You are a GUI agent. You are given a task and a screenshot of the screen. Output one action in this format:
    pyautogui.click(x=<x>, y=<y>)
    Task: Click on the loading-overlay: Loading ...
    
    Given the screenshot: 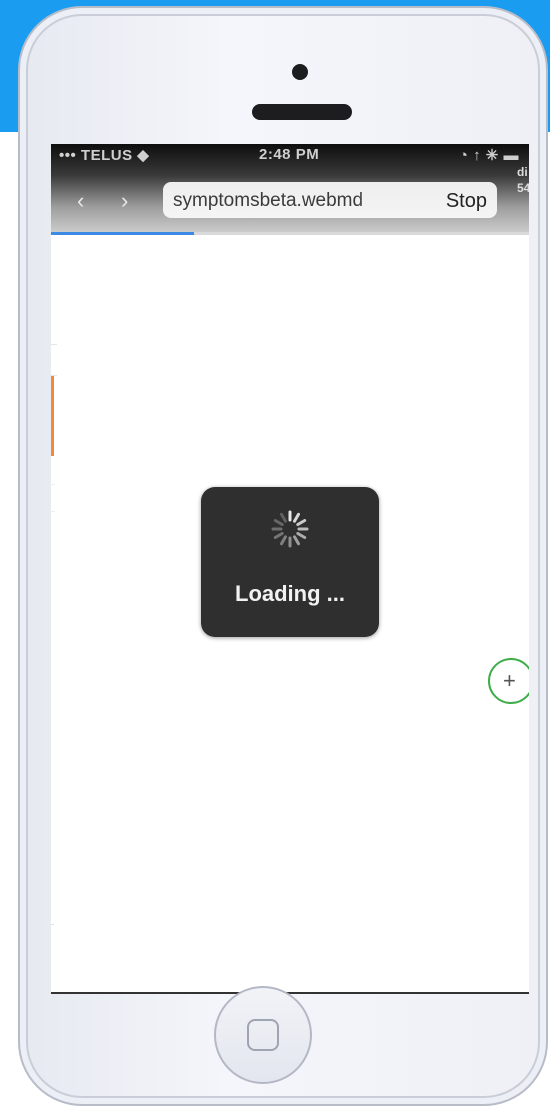 What is the action you would take?
    pyautogui.click(x=290, y=562)
    